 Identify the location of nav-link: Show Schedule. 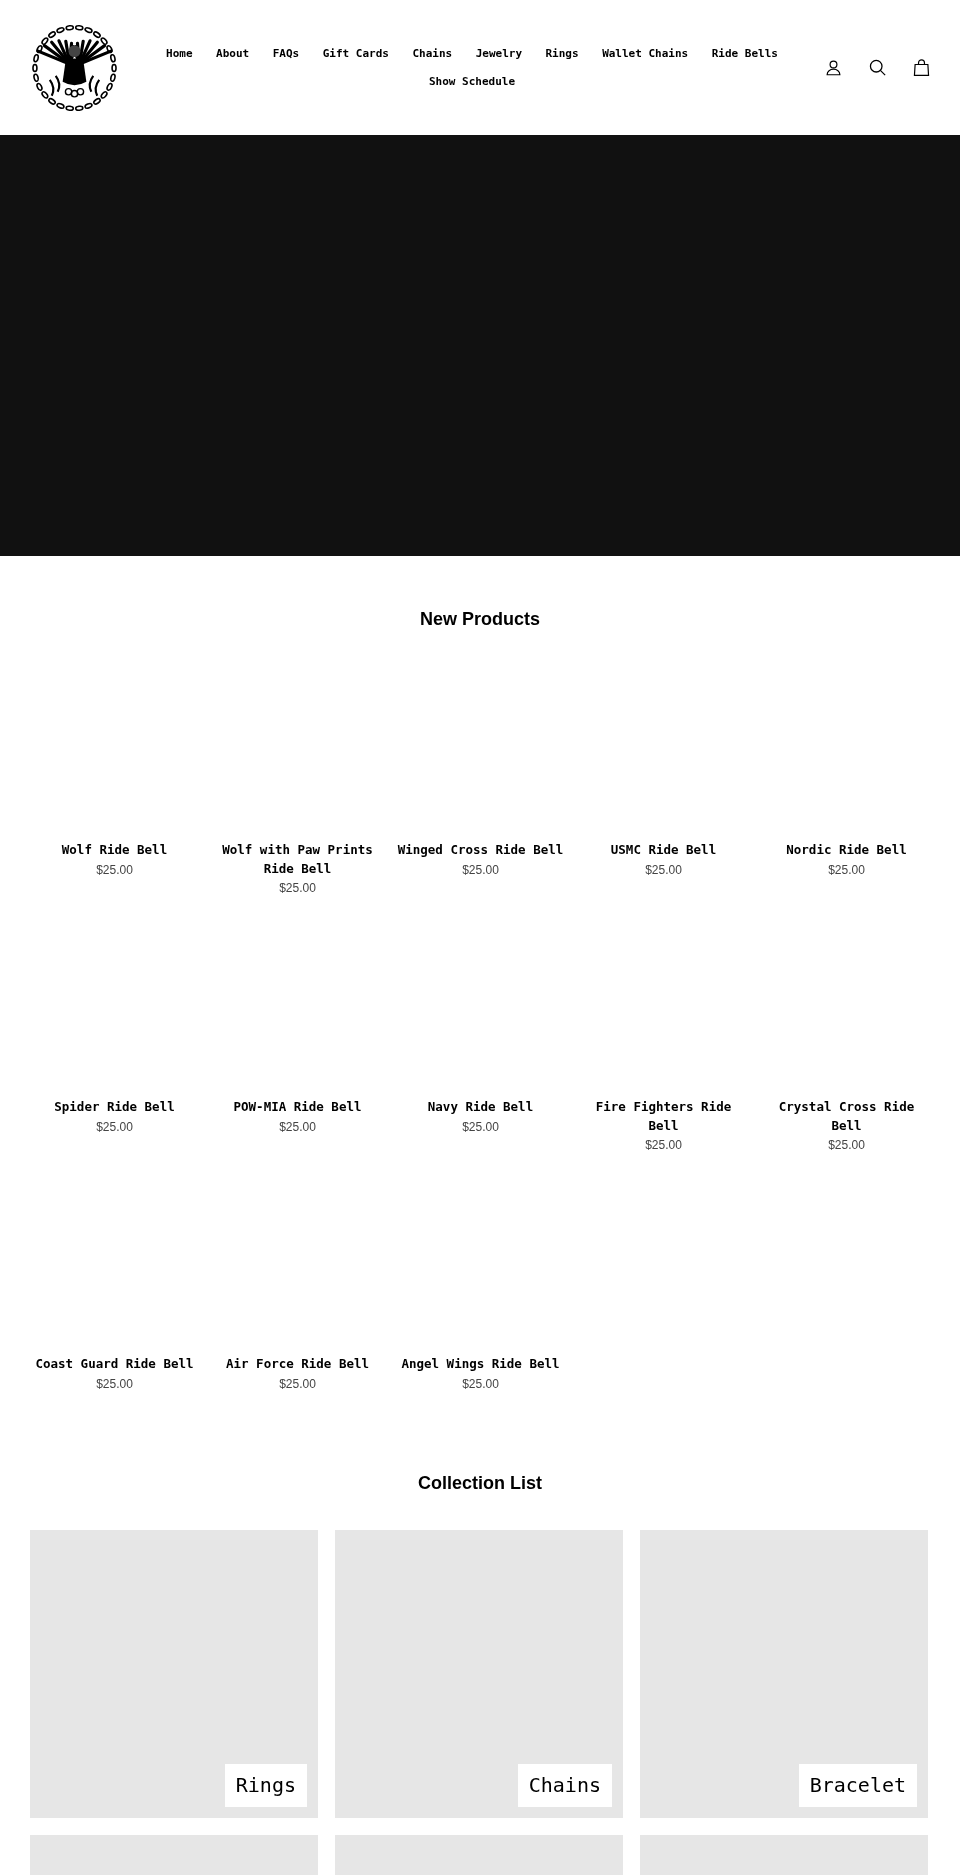
(472, 81).